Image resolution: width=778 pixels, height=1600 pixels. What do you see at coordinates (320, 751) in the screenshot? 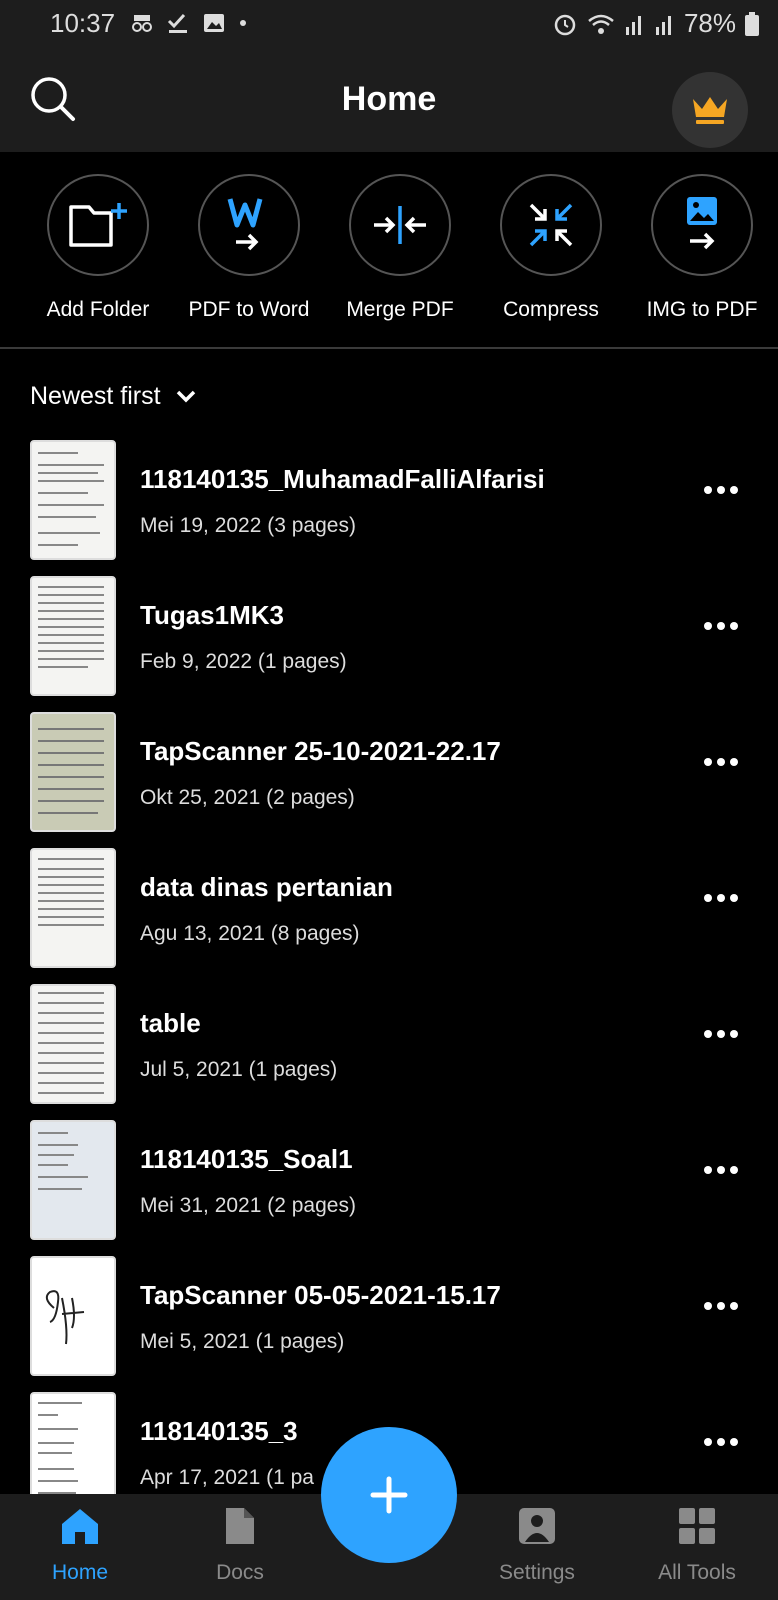
I see `document-name: TapScanner 25-10-2021-22.17` at bounding box center [320, 751].